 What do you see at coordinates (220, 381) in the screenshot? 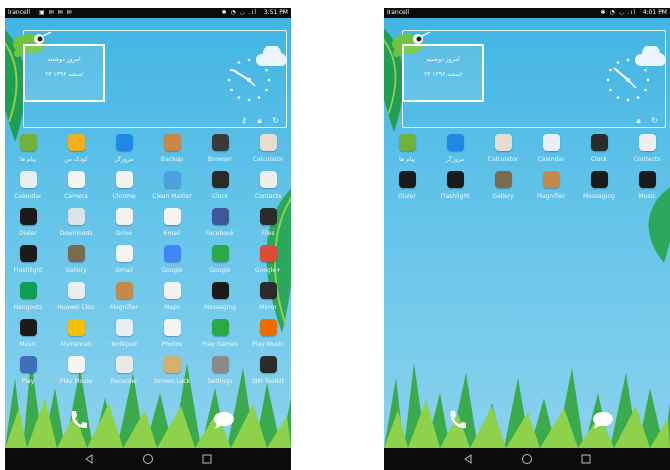
I see `app-label: Settings` at bounding box center [220, 381].